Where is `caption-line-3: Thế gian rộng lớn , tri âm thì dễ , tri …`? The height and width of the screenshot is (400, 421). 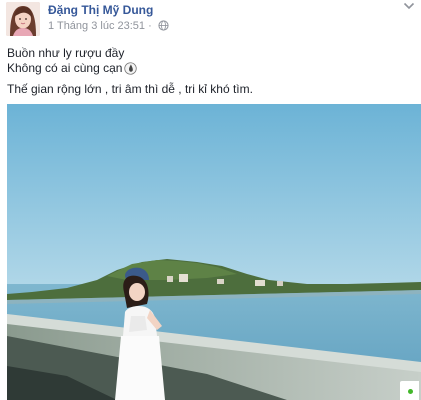 caption-line-3: Thế gian rộng lớn , tri âm thì dễ , tri … is located at coordinates (130, 89).